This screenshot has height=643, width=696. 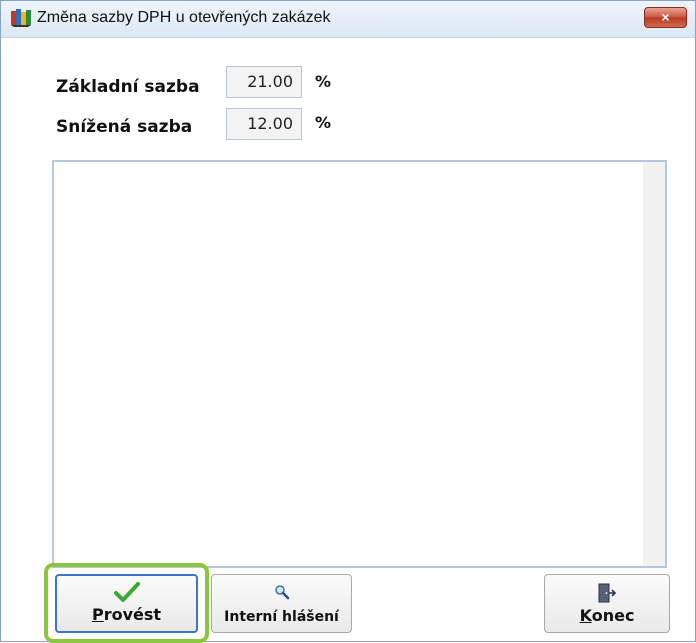 I want to click on title-bar: Změna sazby DPH u otevřených zakázek ×, so click(x=348, y=19).